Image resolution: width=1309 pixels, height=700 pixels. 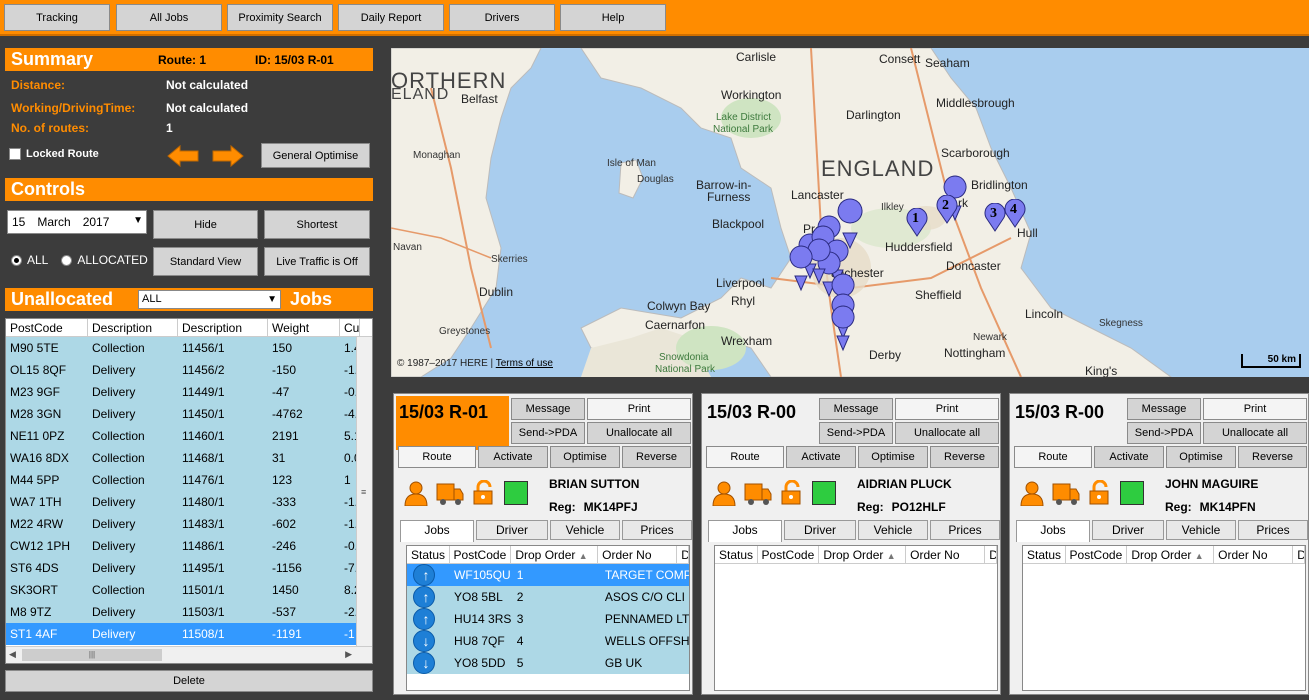 I want to click on terms-of-use-link: Terms of use, so click(x=524, y=363).